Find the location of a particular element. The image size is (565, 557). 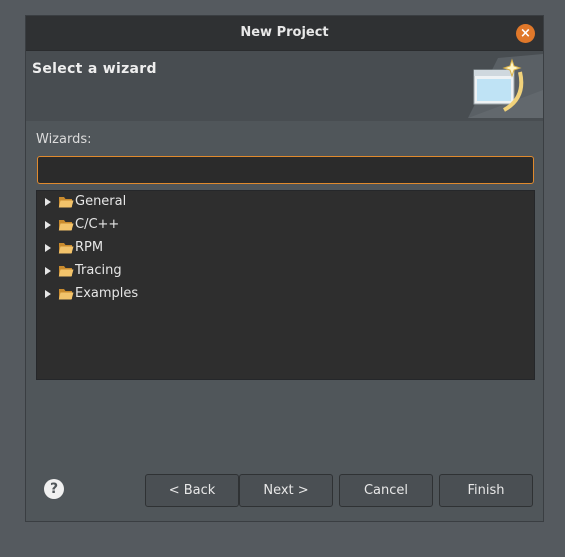

tree-item-examples: Examples is located at coordinates (285, 294).